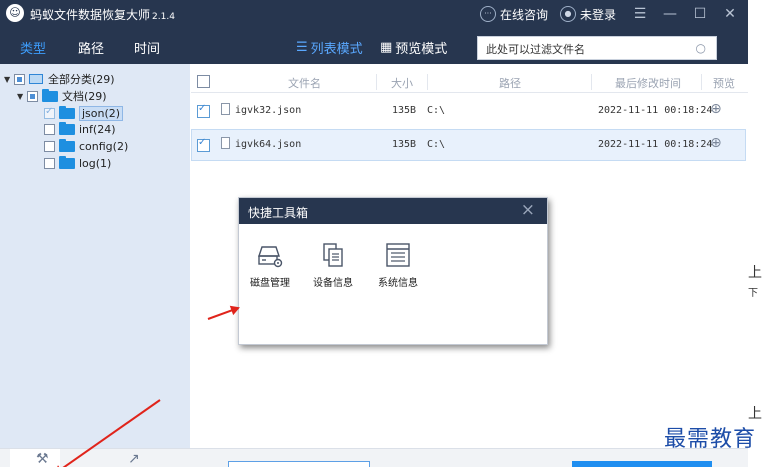  Describe the element at coordinates (398, 283) in the screenshot. I see `tool-label: 系统信息` at that location.